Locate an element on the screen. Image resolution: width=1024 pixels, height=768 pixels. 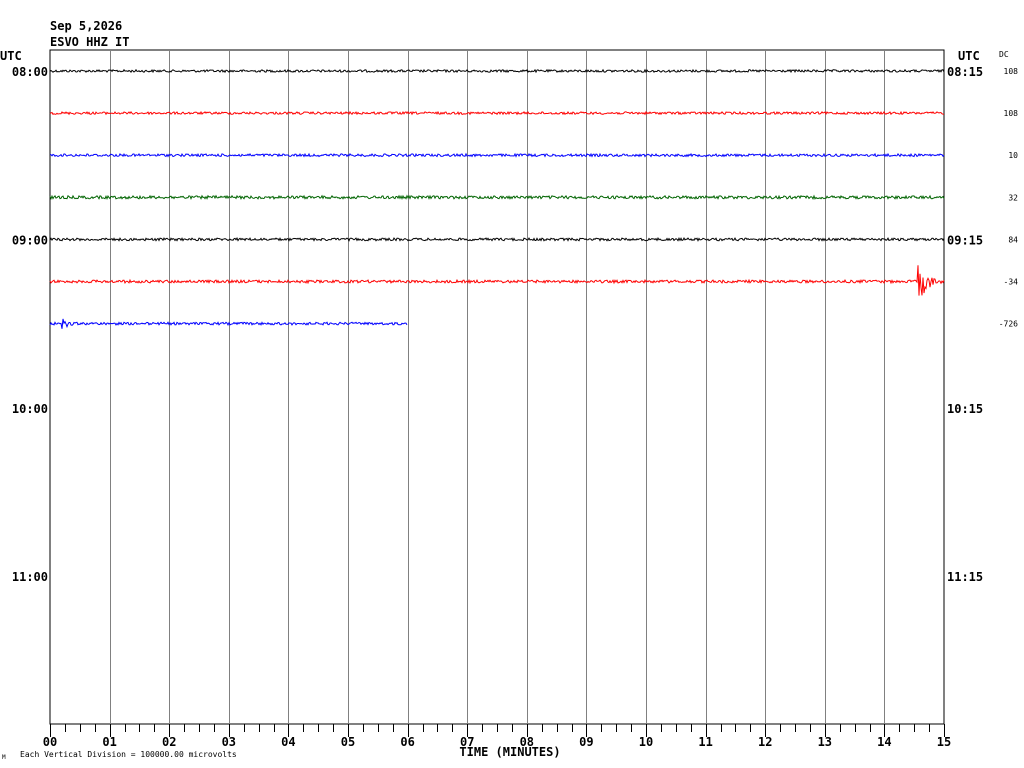
station-label: ESVO HHZ IT is located at coordinates (89, 42).